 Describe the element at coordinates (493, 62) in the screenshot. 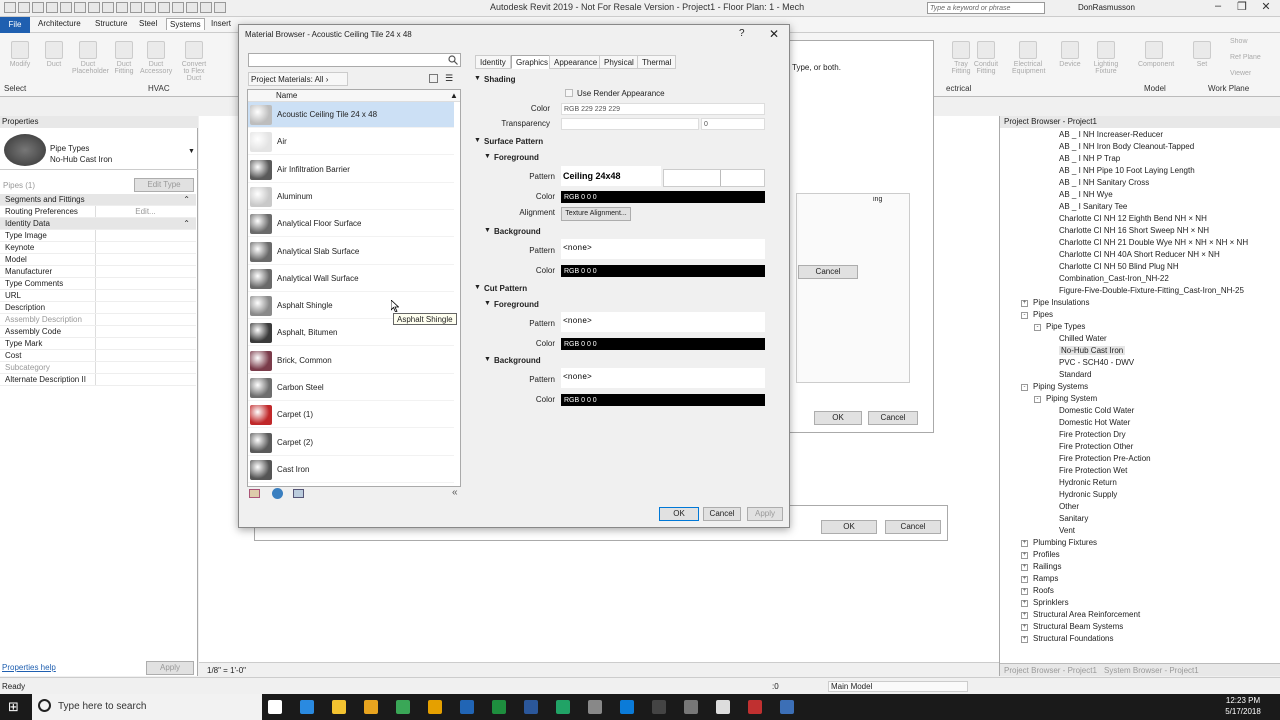

I see `tab-identity: Identity` at that location.